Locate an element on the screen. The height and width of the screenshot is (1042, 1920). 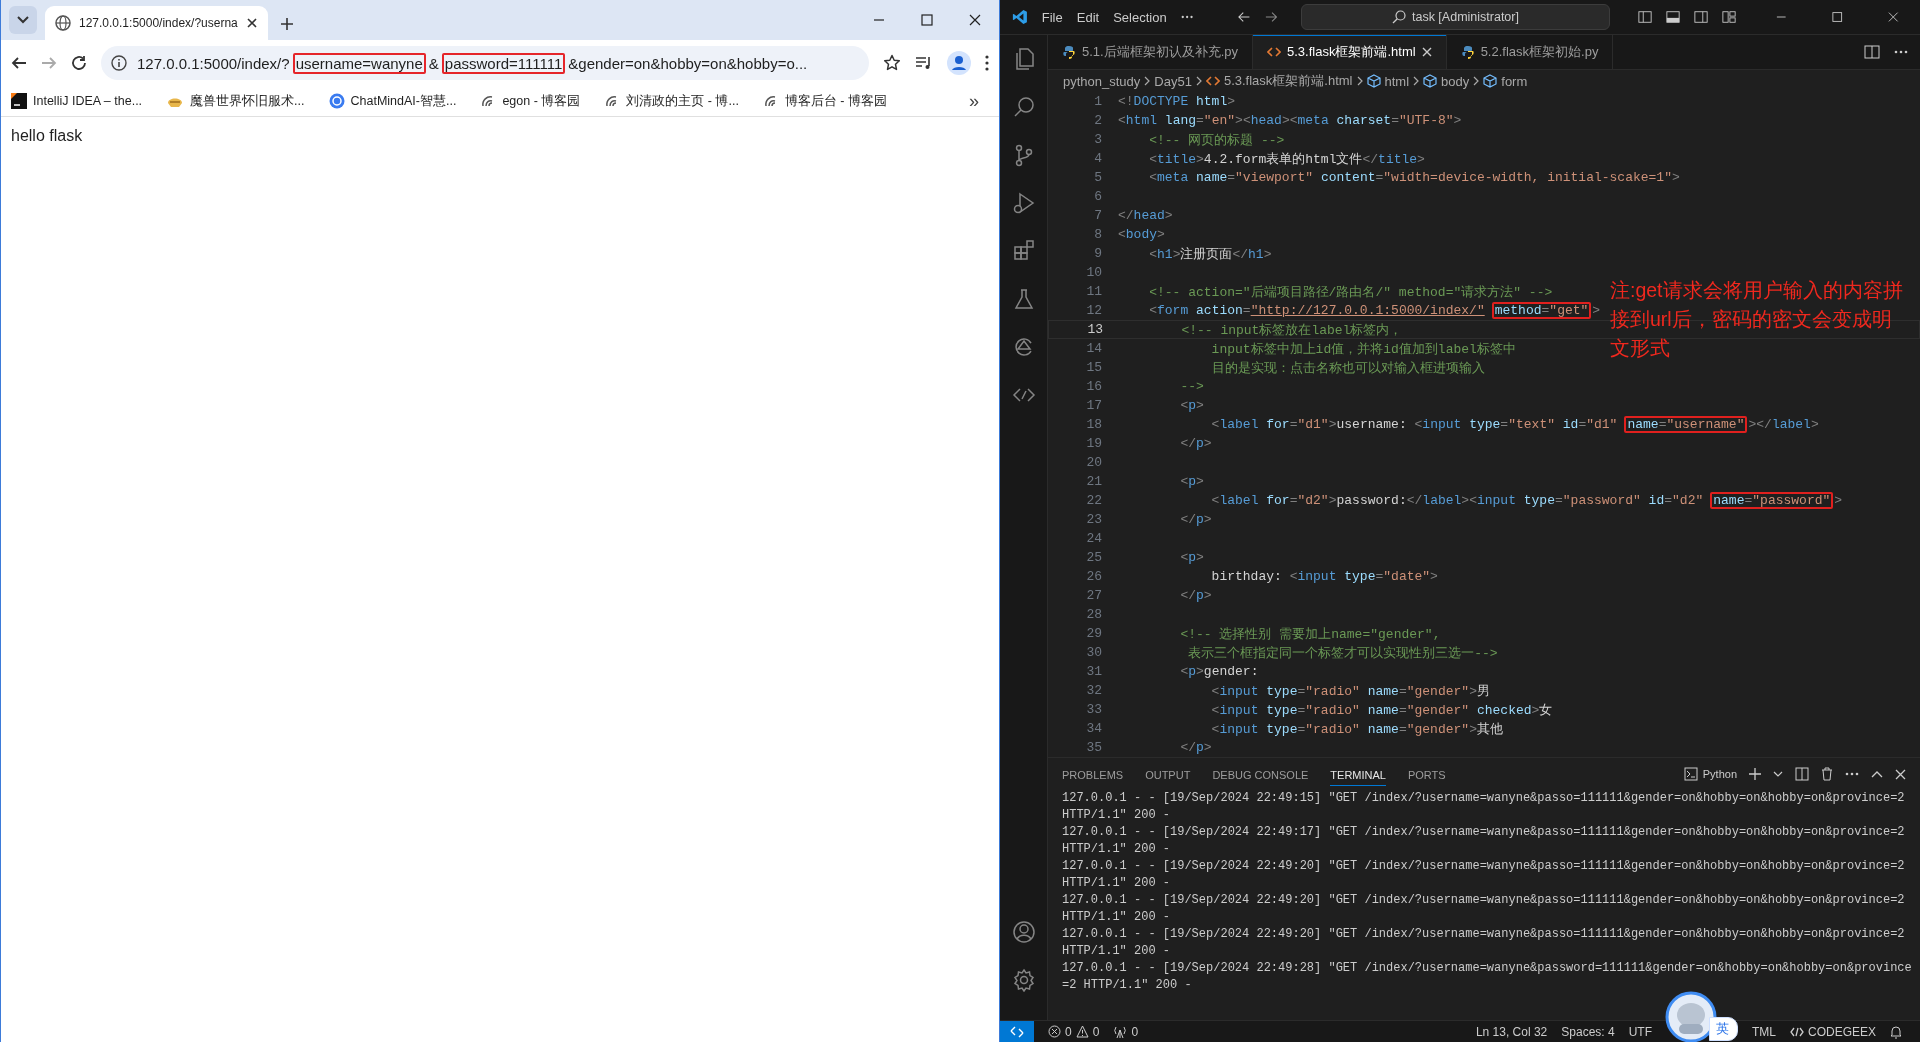
secondary-sidebar-icon is located at coordinates (1701, 17).